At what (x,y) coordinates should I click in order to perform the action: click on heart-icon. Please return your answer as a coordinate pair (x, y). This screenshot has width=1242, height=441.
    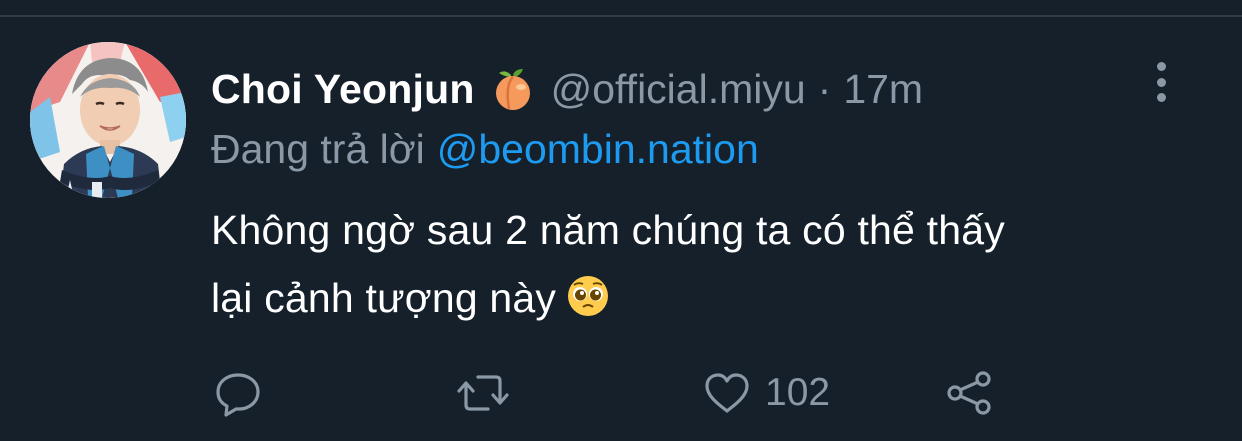
    Looking at the image, I should click on (727, 393).